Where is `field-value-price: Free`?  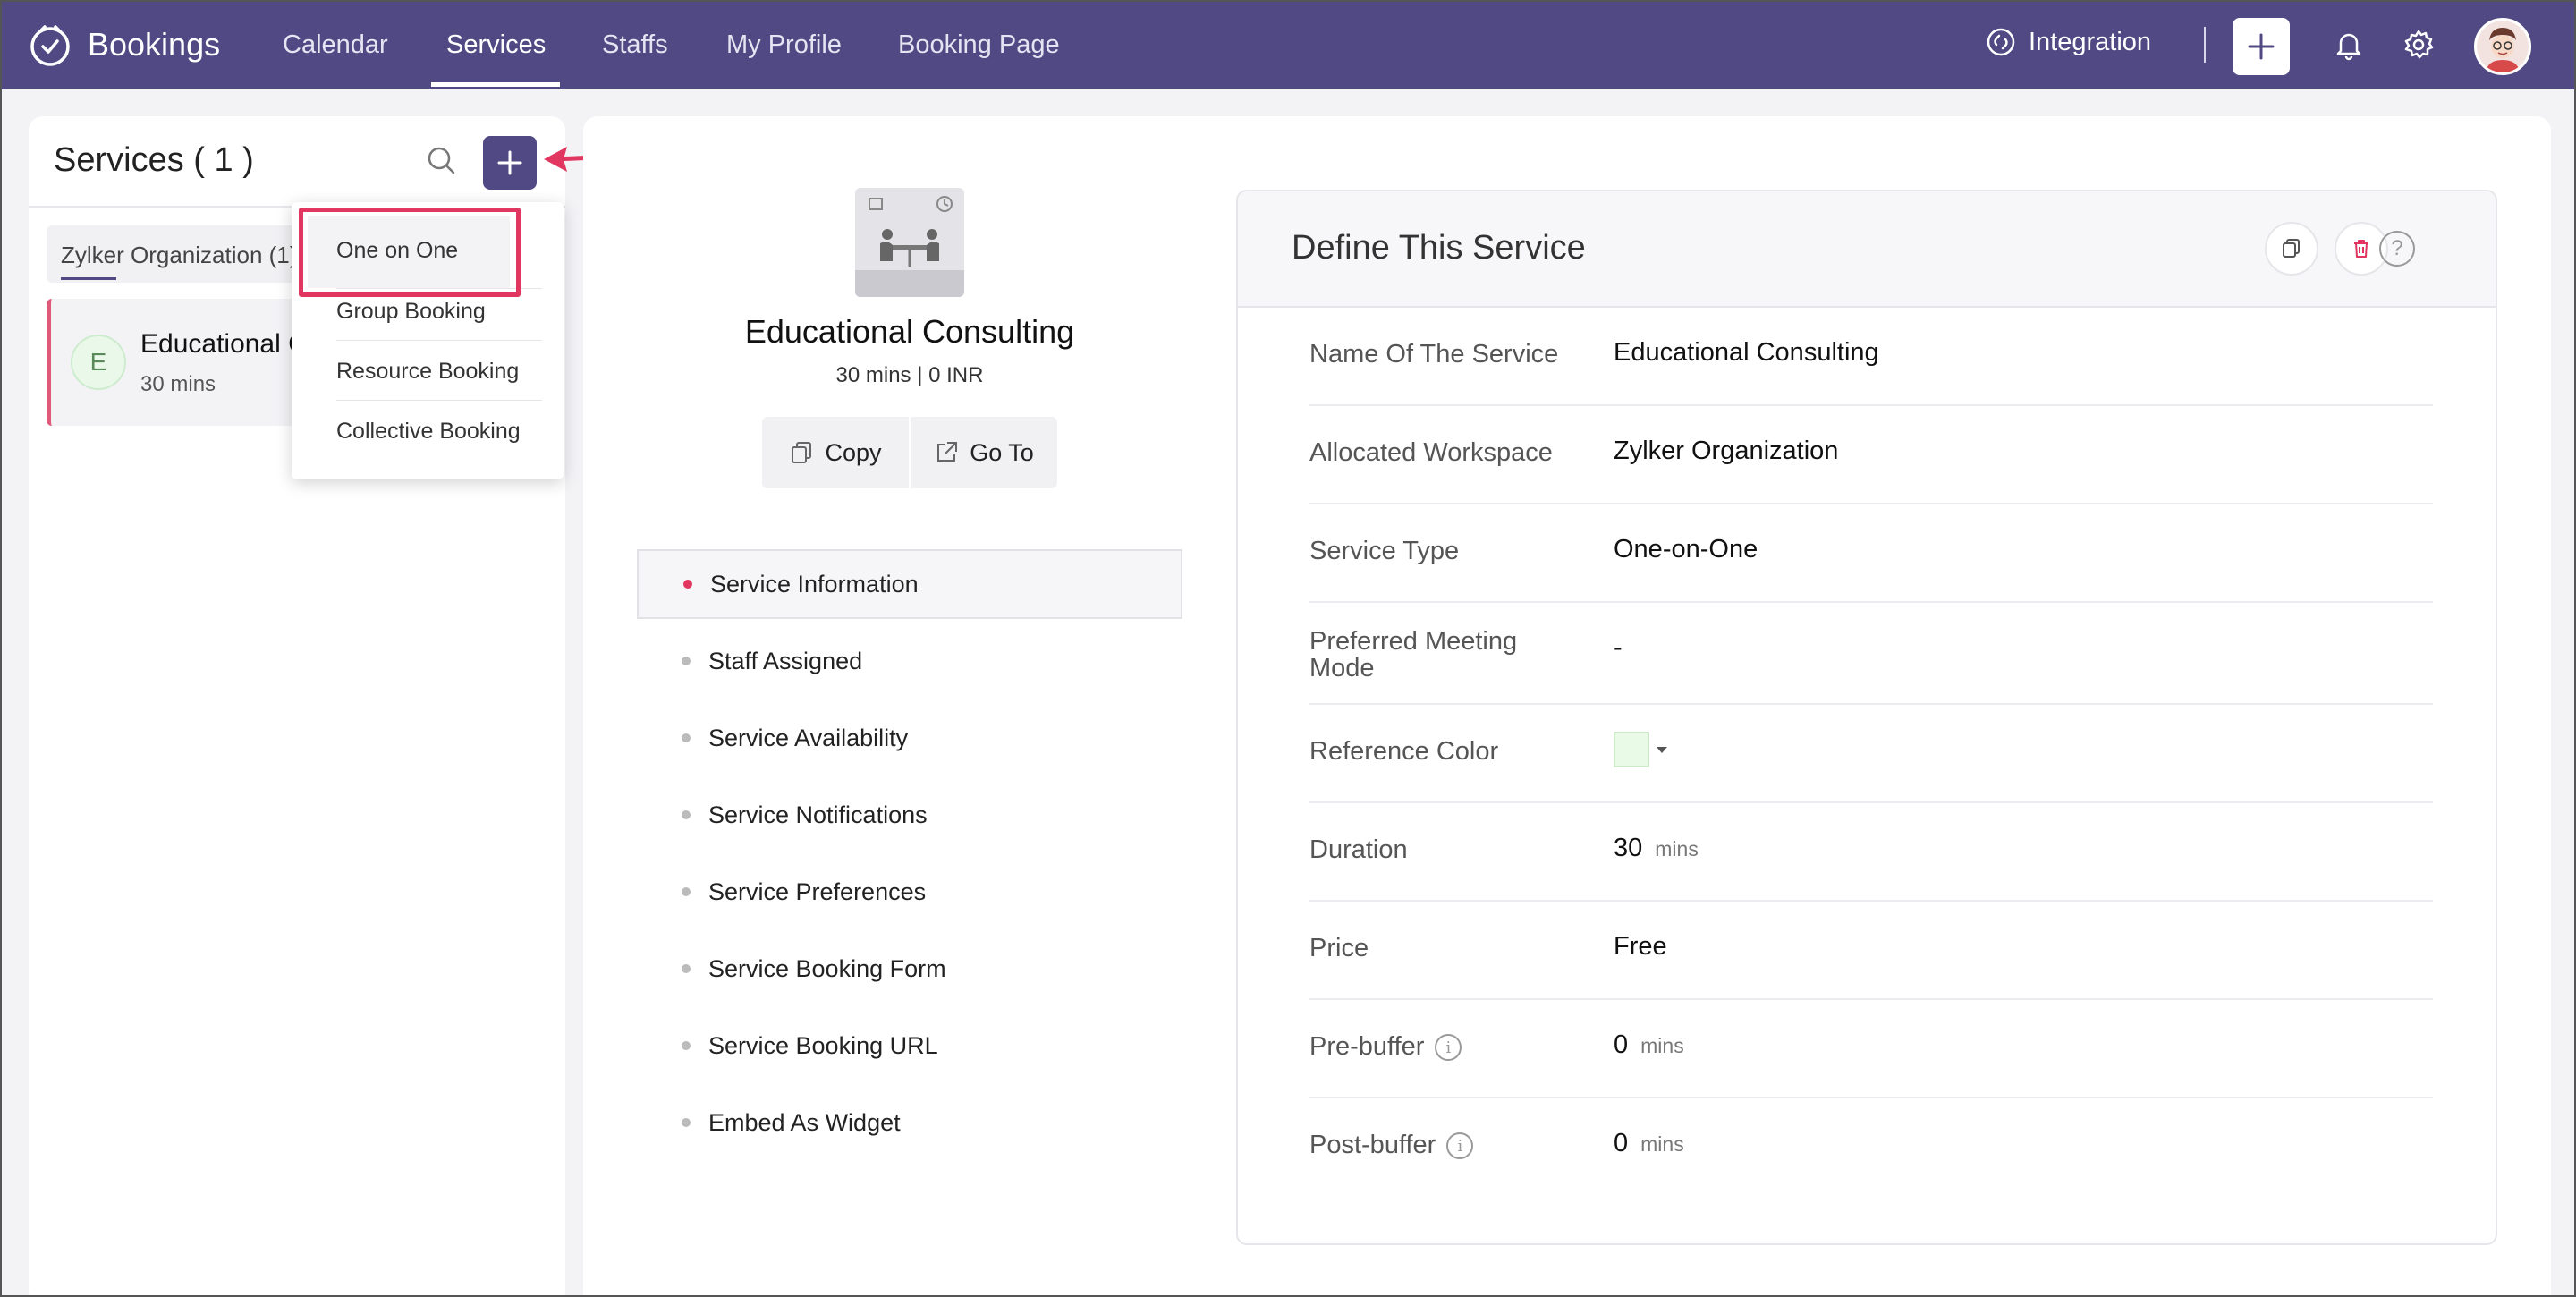
field-value-price: Free is located at coordinates (1640, 947).